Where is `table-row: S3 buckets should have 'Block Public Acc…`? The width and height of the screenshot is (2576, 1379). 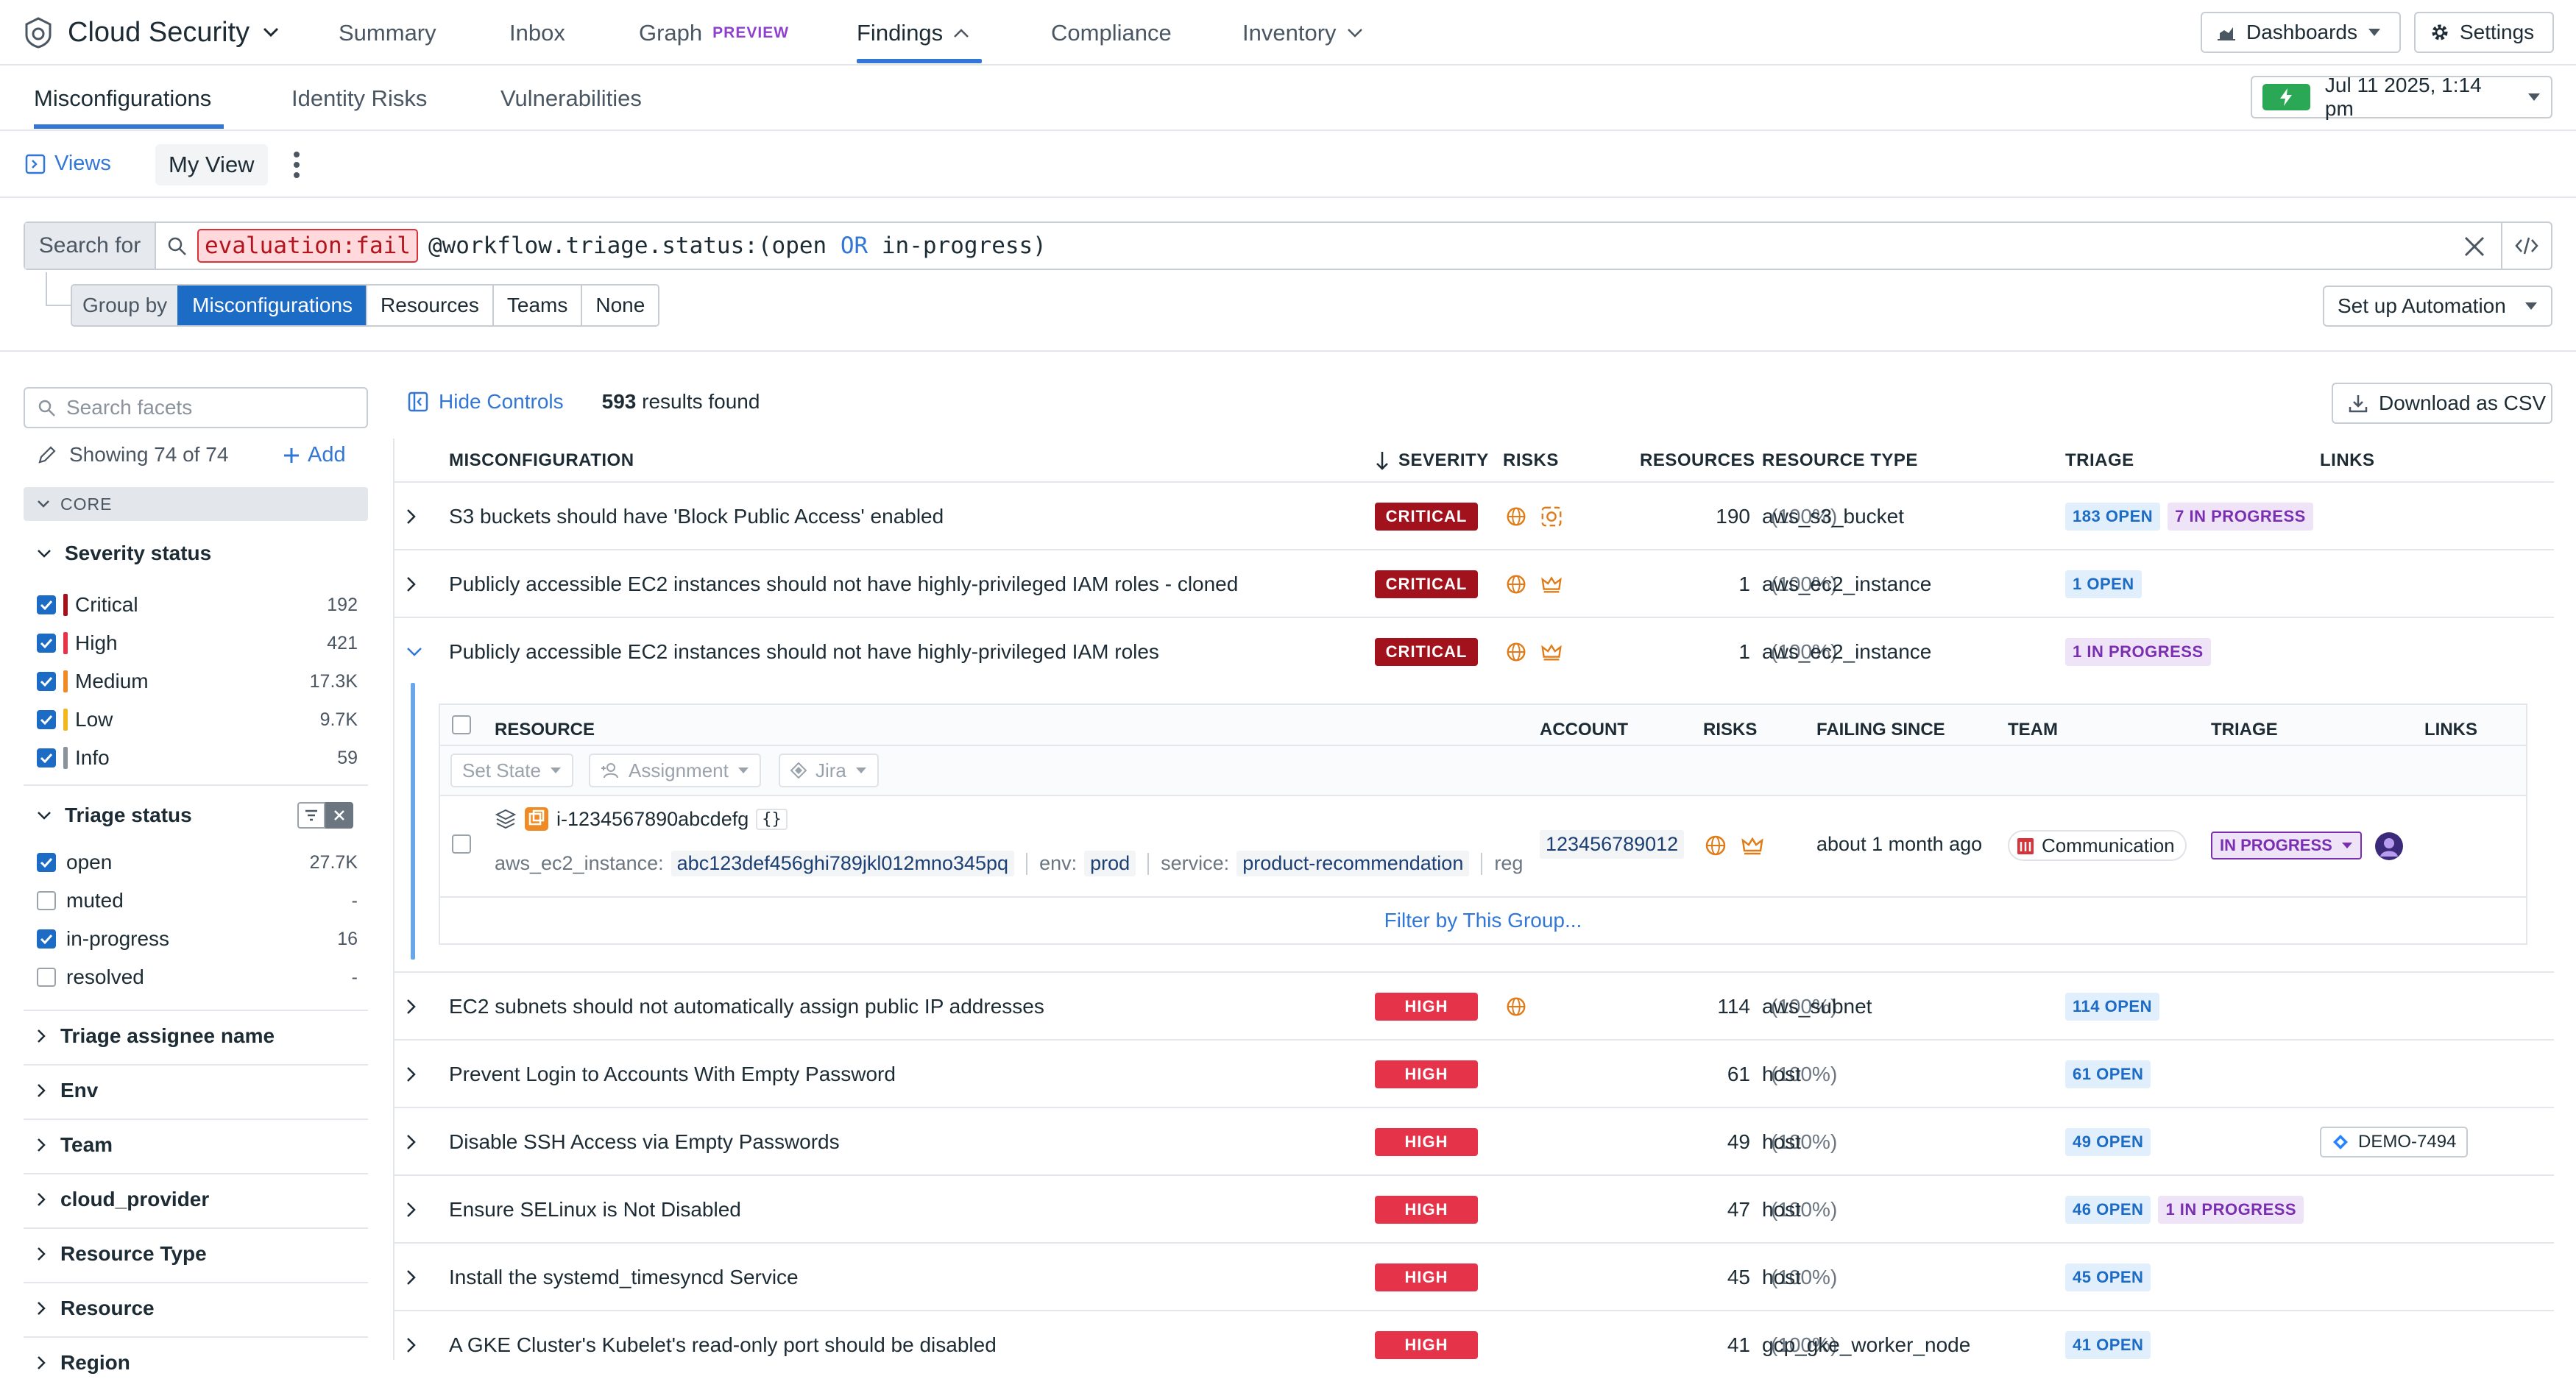
table-row: S3 buckets should have 'Block Public Acc… is located at coordinates (1474, 515).